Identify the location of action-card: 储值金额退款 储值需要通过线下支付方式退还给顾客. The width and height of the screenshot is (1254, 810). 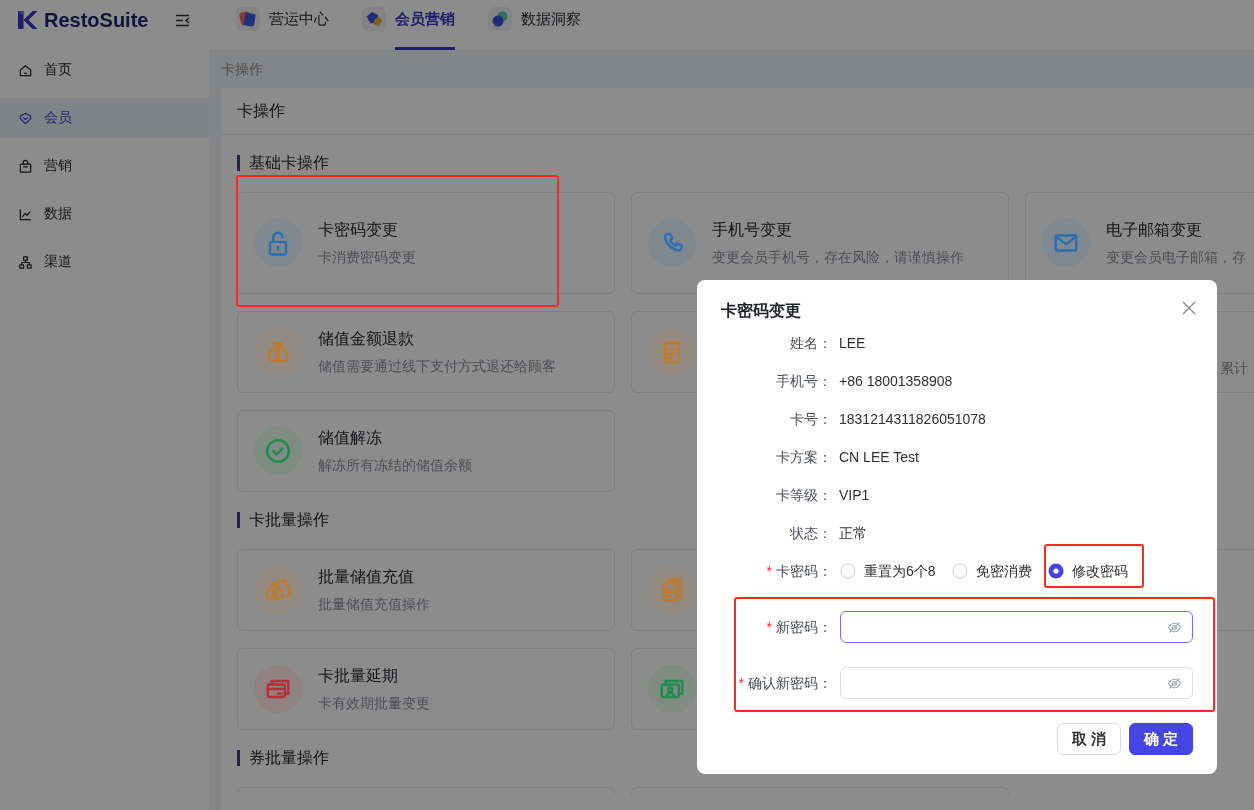
(426, 352).